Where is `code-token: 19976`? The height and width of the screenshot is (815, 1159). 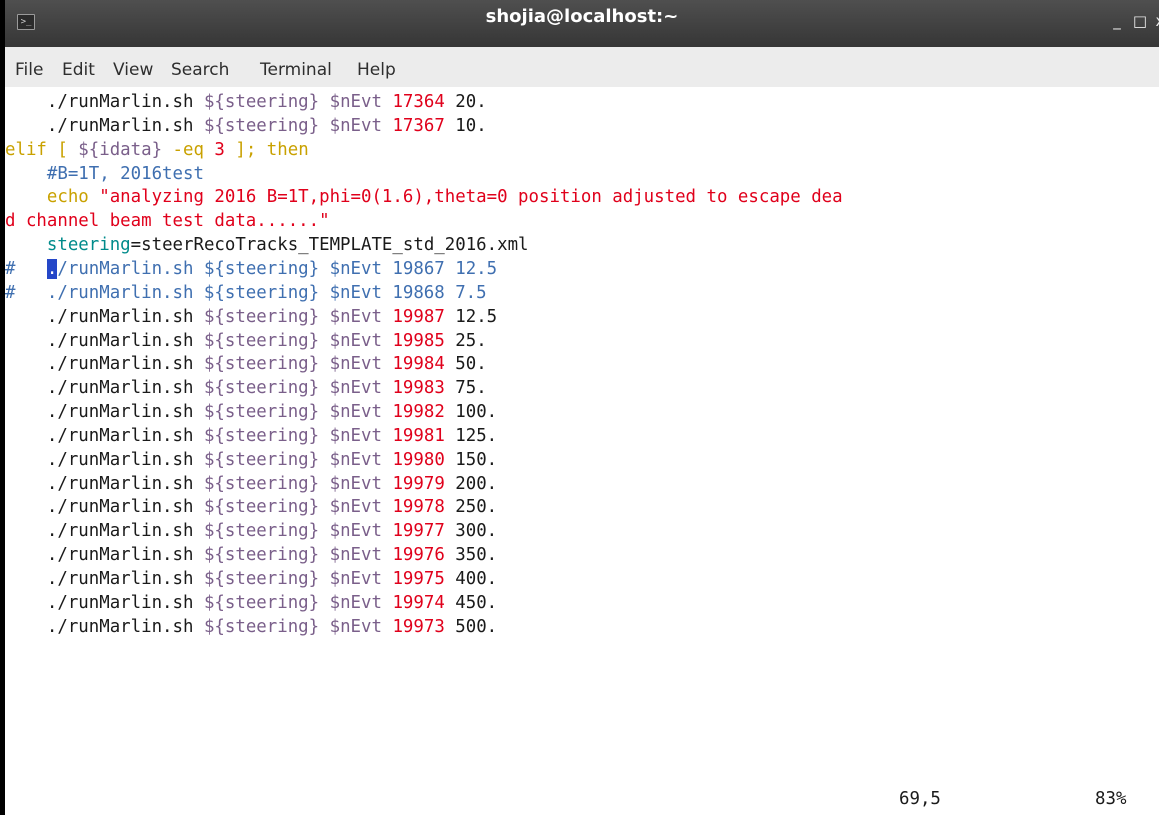
code-token: 19976 is located at coordinates (418, 555).